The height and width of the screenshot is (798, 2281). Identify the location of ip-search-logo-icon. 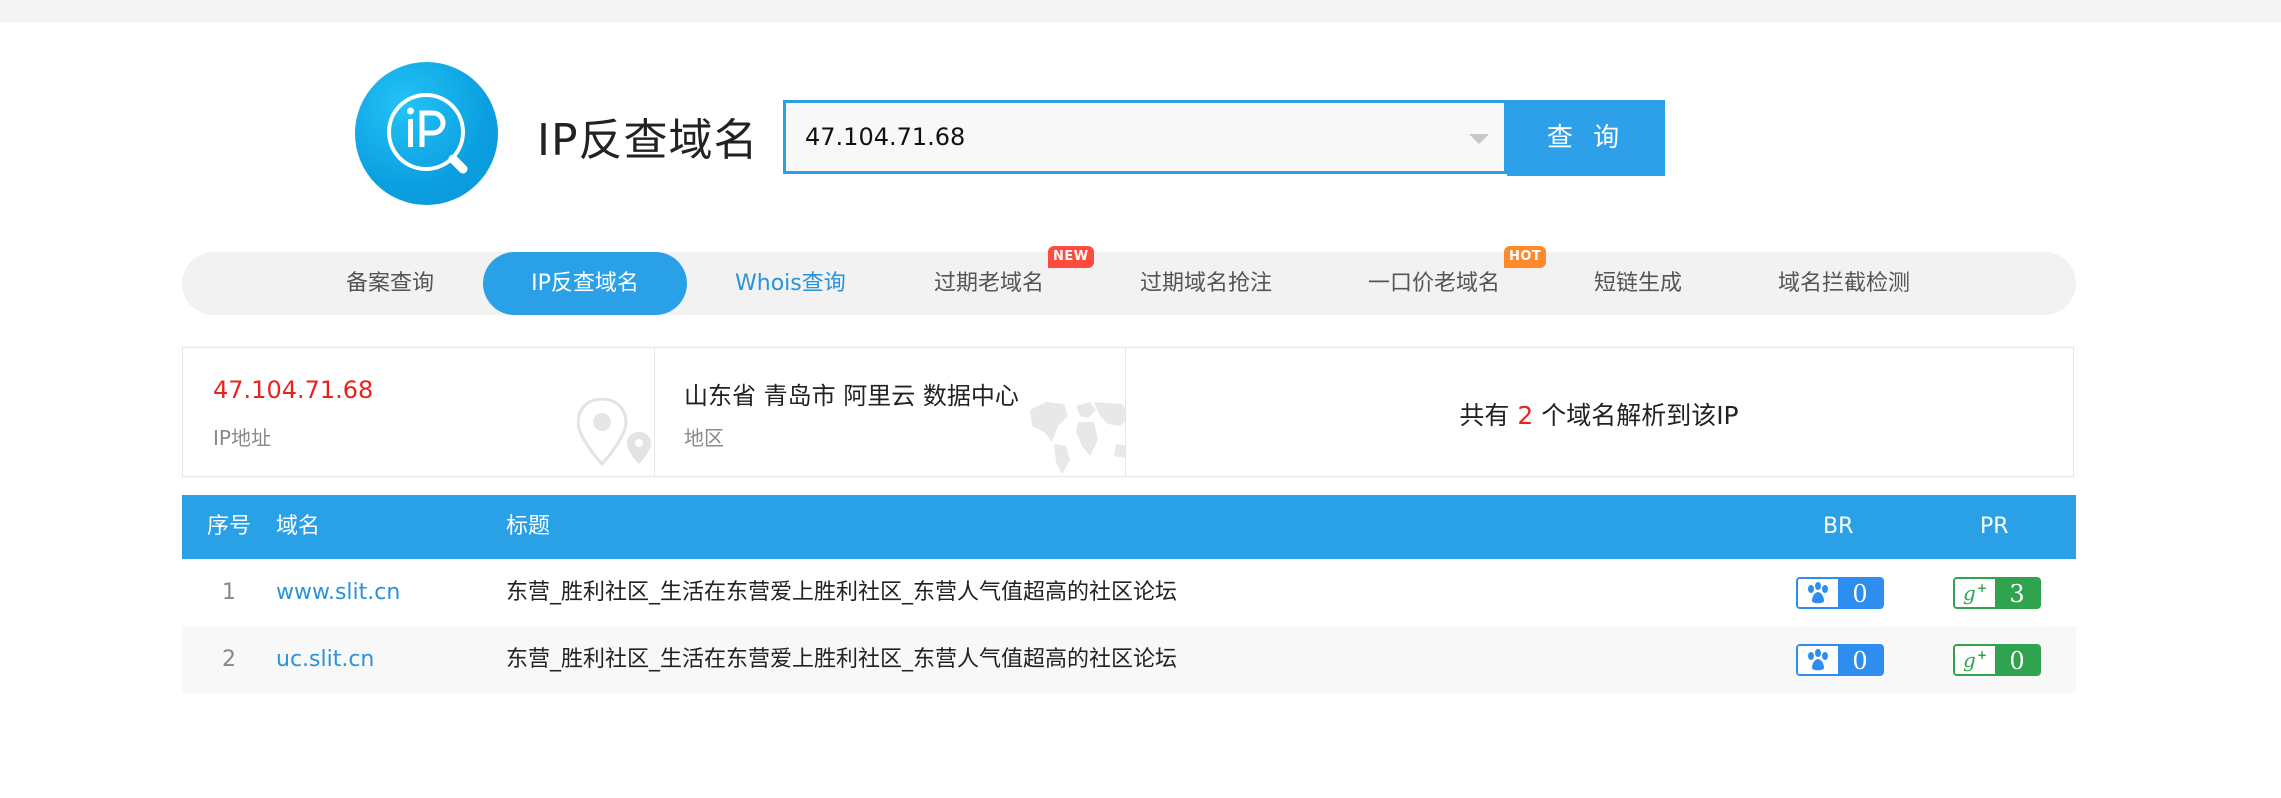
(426, 133).